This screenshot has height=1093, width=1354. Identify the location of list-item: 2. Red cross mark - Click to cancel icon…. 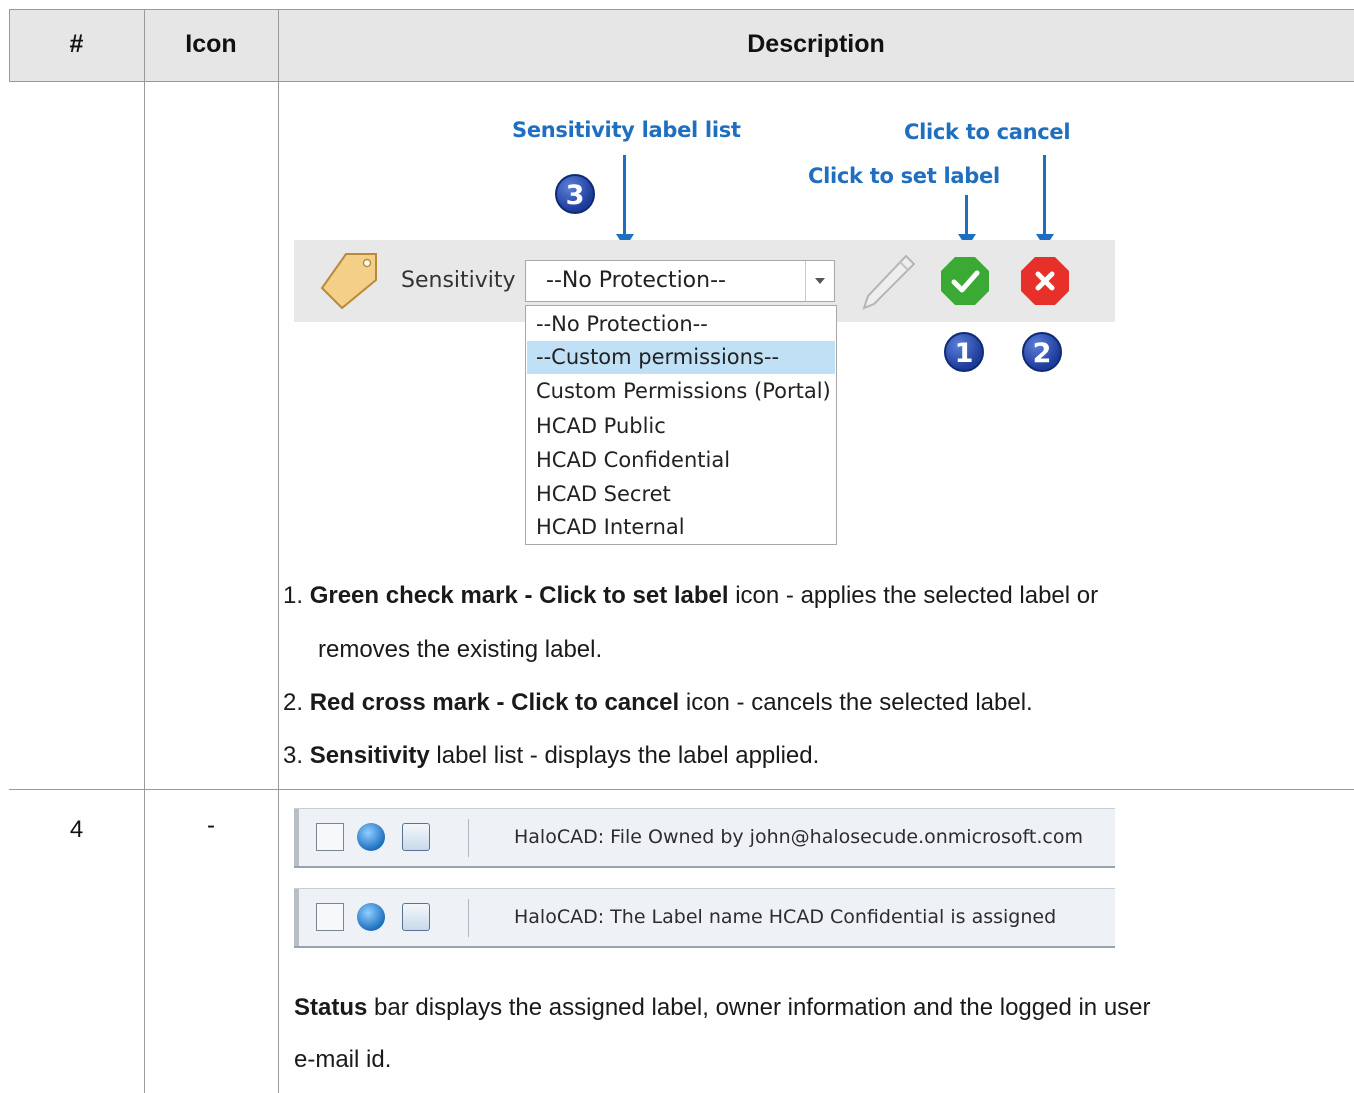
(658, 702).